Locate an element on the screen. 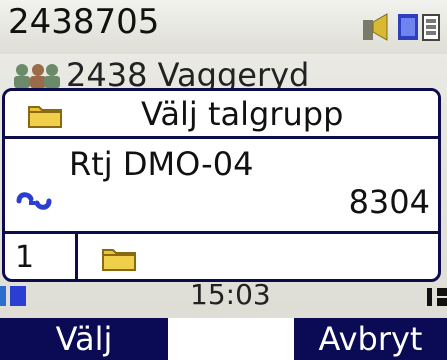 The image size is (447, 360). signal-icon is located at coordinates (408, 29).